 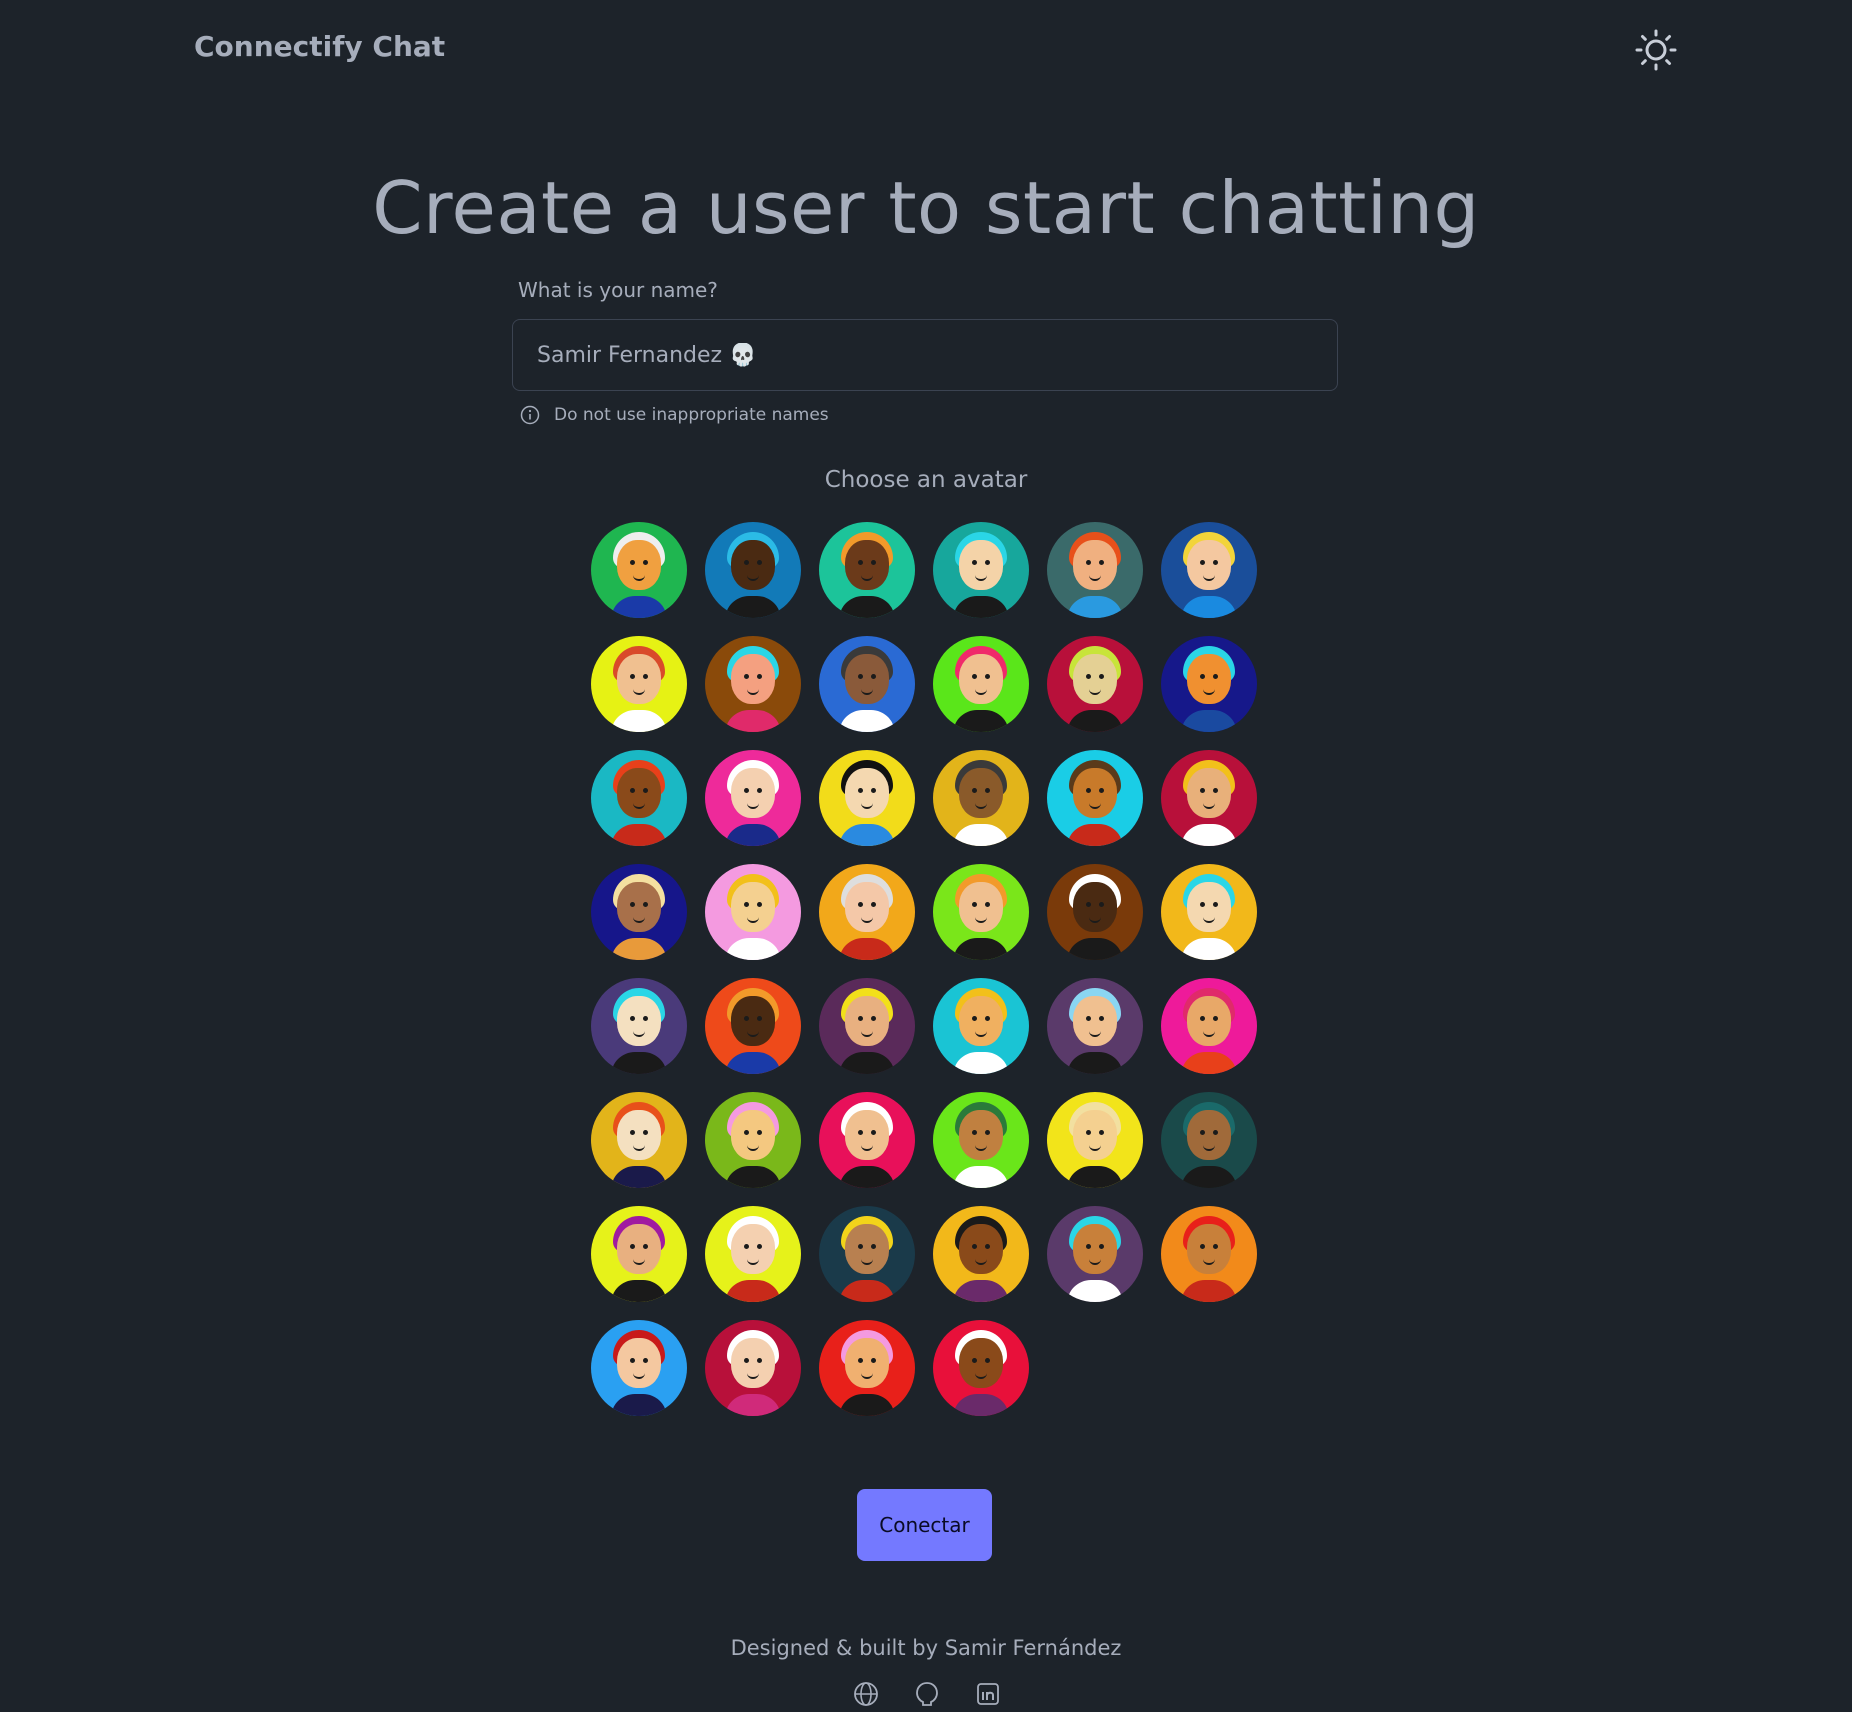 What do you see at coordinates (924, 1525) in the screenshot?
I see `connect-button: Conectar` at bounding box center [924, 1525].